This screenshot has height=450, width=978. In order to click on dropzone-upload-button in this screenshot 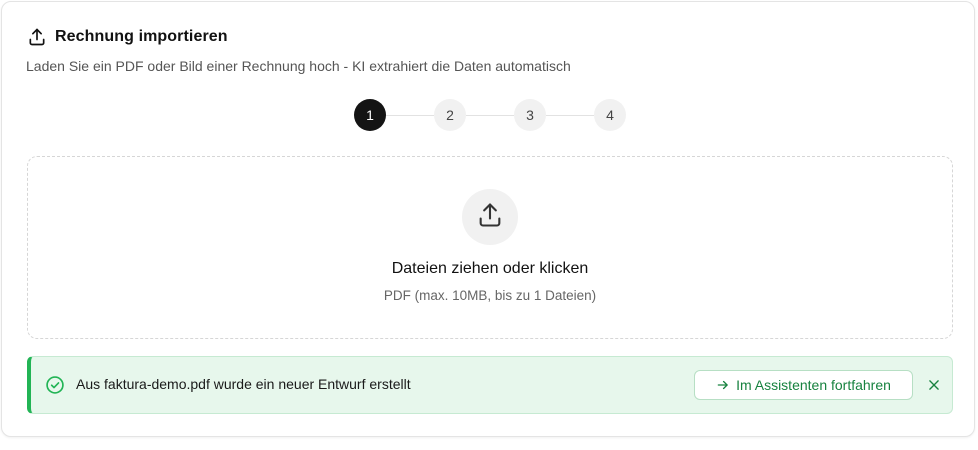, I will do `click(490, 217)`.